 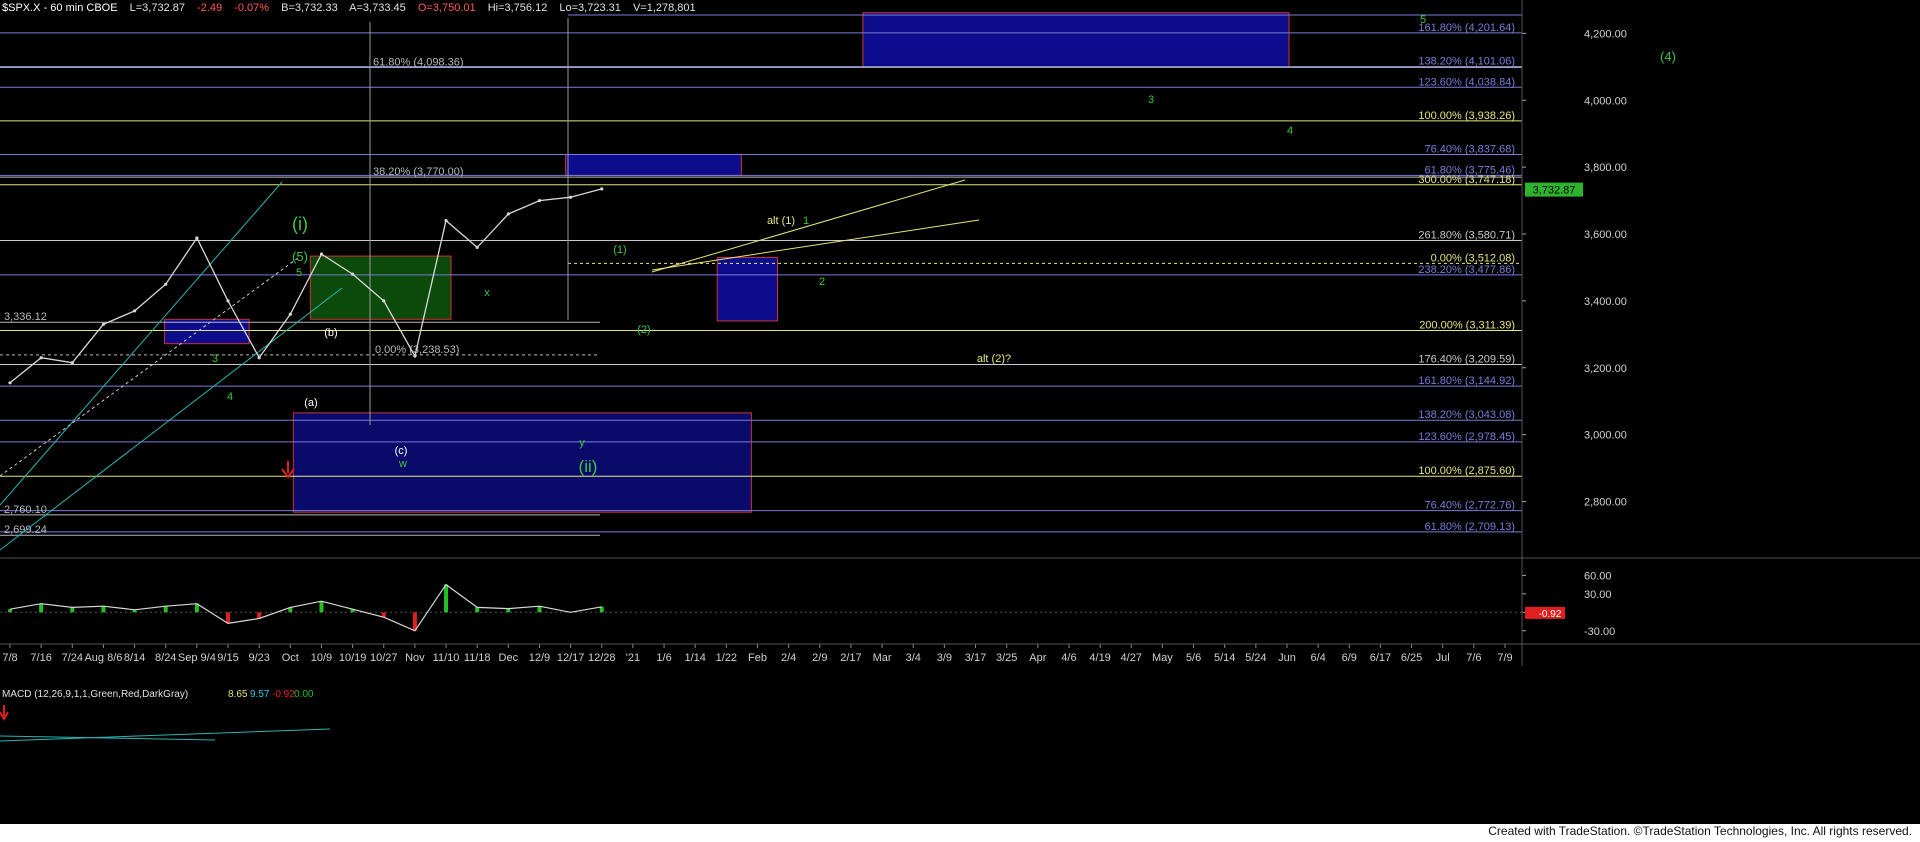 What do you see at coordinates (1605, 235) in the screenshot?
I see `price-tick-label-3: 3,600.00` at bounding box center [1605, 235].